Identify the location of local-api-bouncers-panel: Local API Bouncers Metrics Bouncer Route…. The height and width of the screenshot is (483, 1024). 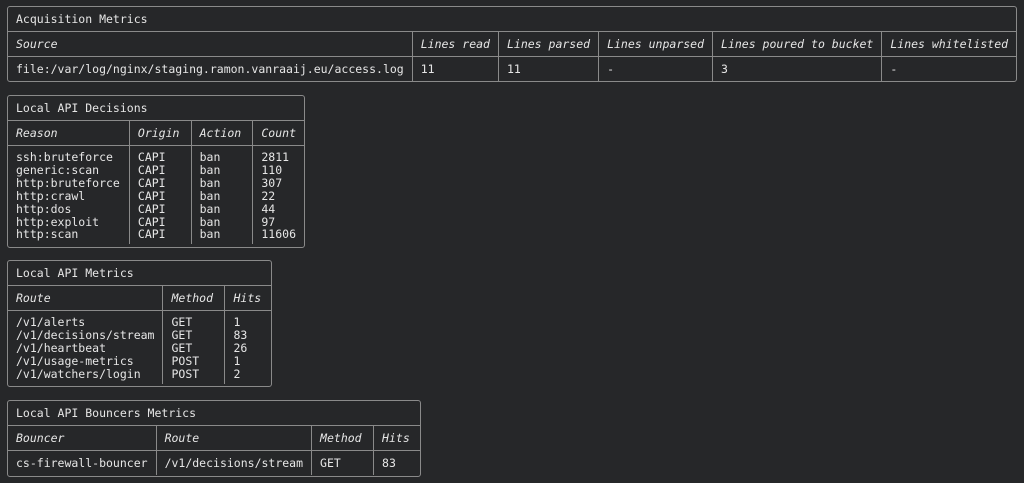
(214, 438).